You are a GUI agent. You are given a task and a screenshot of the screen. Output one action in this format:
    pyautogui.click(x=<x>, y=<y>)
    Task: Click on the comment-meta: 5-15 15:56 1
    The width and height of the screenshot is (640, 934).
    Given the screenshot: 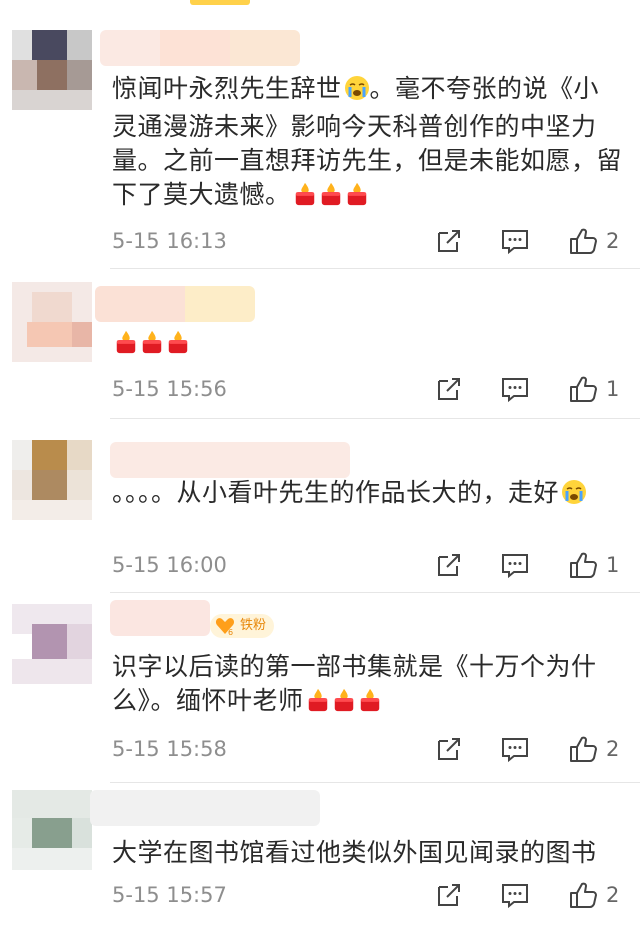 What is the action you would take?
    pyautogui.click(x=367, y=389)
    